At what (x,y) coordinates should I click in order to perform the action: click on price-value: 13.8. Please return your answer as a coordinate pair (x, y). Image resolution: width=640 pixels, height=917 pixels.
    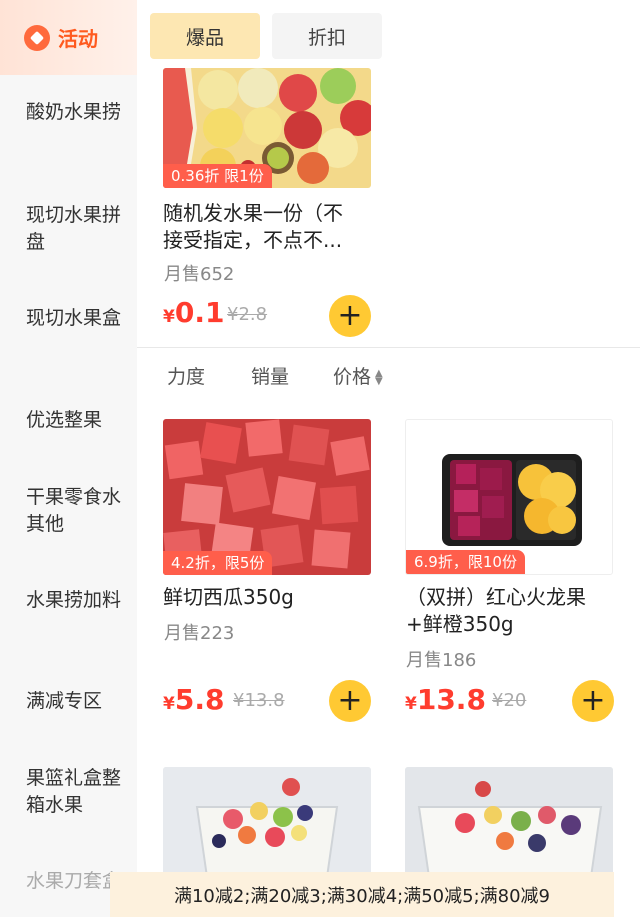
    Looking at the image, I should click on (451, 699).